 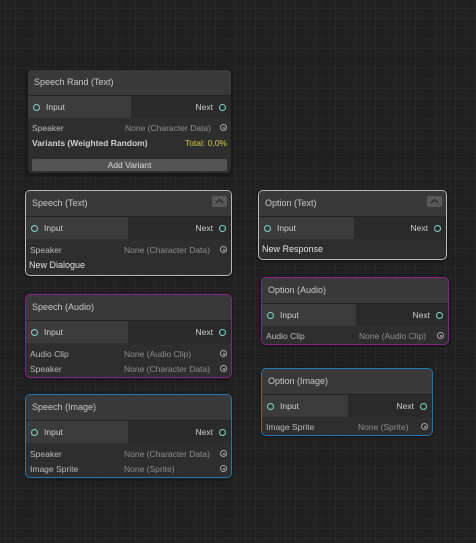 I want to click on node-title: Speech (Text), so click(x=128, y=204).